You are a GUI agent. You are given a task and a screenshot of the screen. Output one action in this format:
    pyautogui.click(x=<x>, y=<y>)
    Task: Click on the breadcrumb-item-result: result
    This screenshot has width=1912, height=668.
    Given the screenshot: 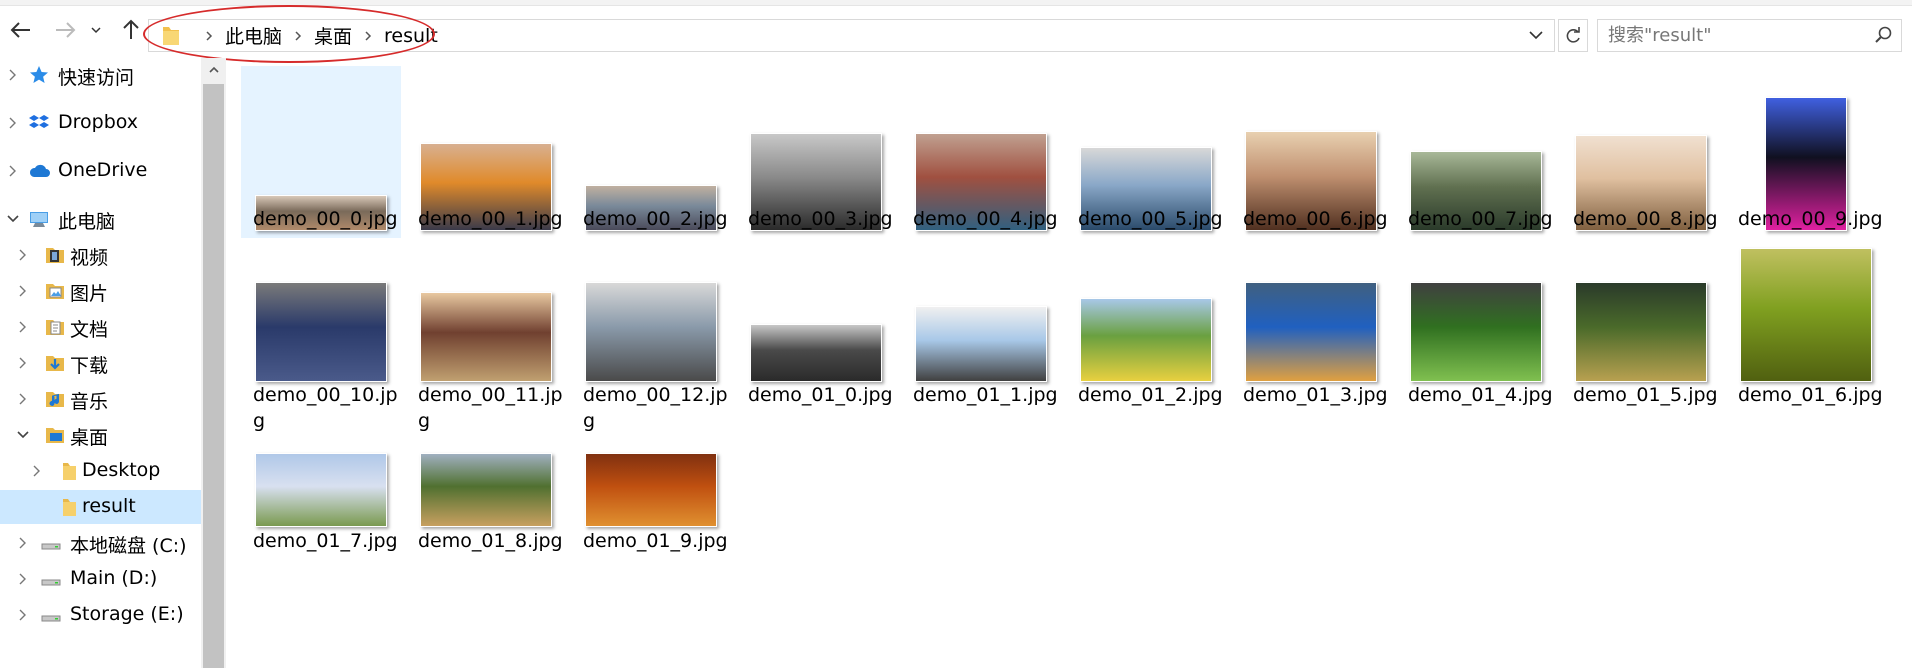 What is the action you would take?
    pyautogui.click(x=411, y=36)
    